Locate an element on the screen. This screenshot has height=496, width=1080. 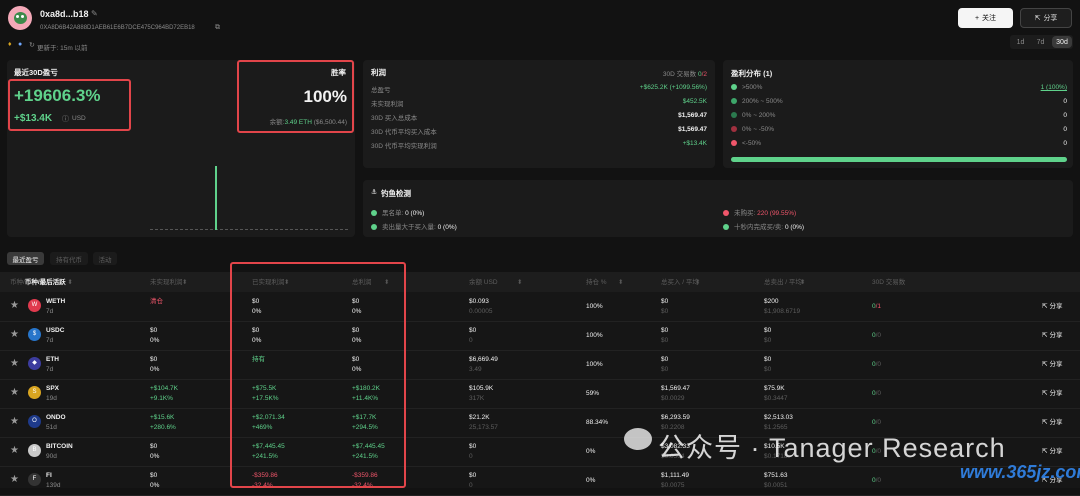
share-button: ⇱ 分享 is located at coordinates (1046, 18).